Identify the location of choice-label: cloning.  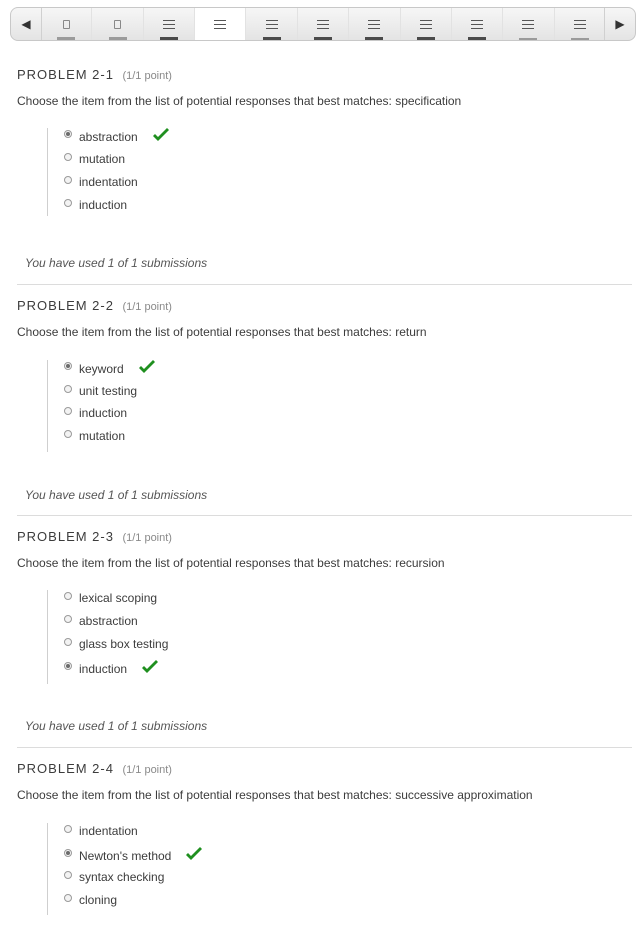
(98, 900).